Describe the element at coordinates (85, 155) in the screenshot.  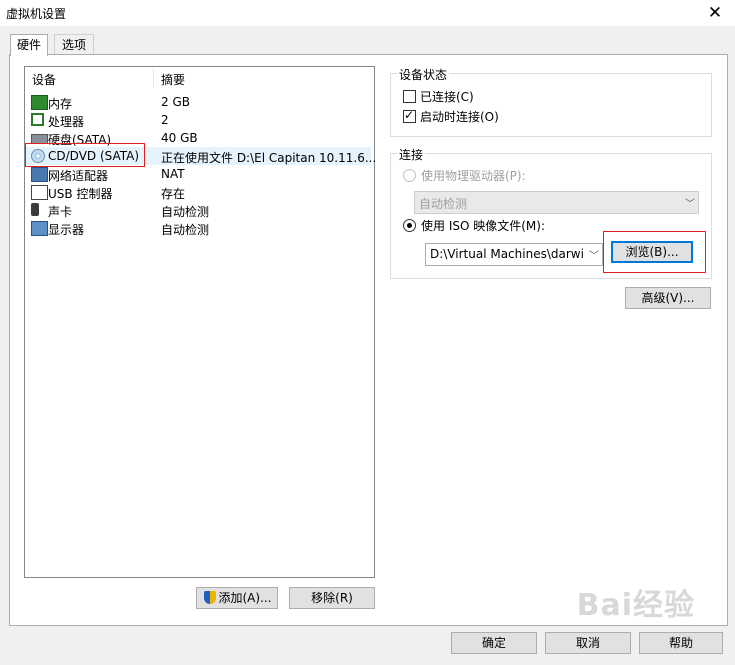
I see `highlight-box` at that location.